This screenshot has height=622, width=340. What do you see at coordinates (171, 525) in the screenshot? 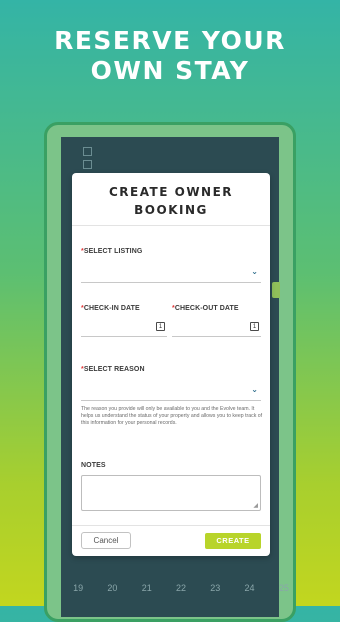
I see `footer-divider` at bounding box center [171, 525].